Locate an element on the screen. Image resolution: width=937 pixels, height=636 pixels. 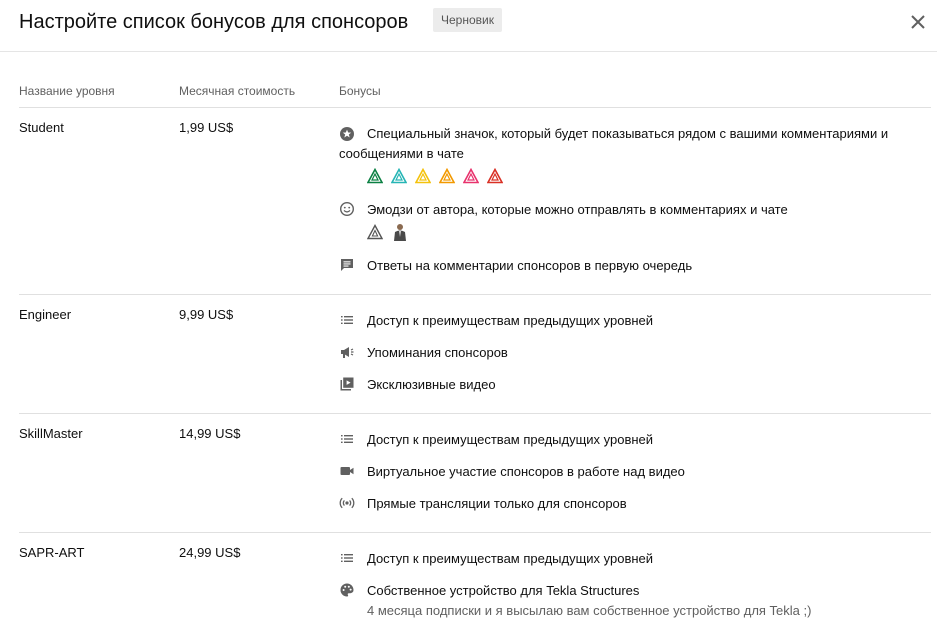
tier-name: SkillMaster is located at coordinates (51, 433).